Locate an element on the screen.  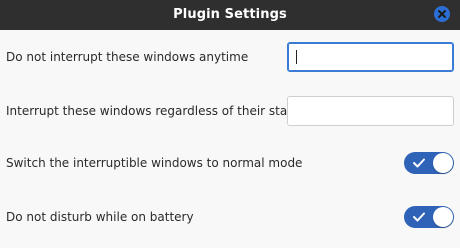
titlebar: Plugin Settings is located at coordinates (230, 15).